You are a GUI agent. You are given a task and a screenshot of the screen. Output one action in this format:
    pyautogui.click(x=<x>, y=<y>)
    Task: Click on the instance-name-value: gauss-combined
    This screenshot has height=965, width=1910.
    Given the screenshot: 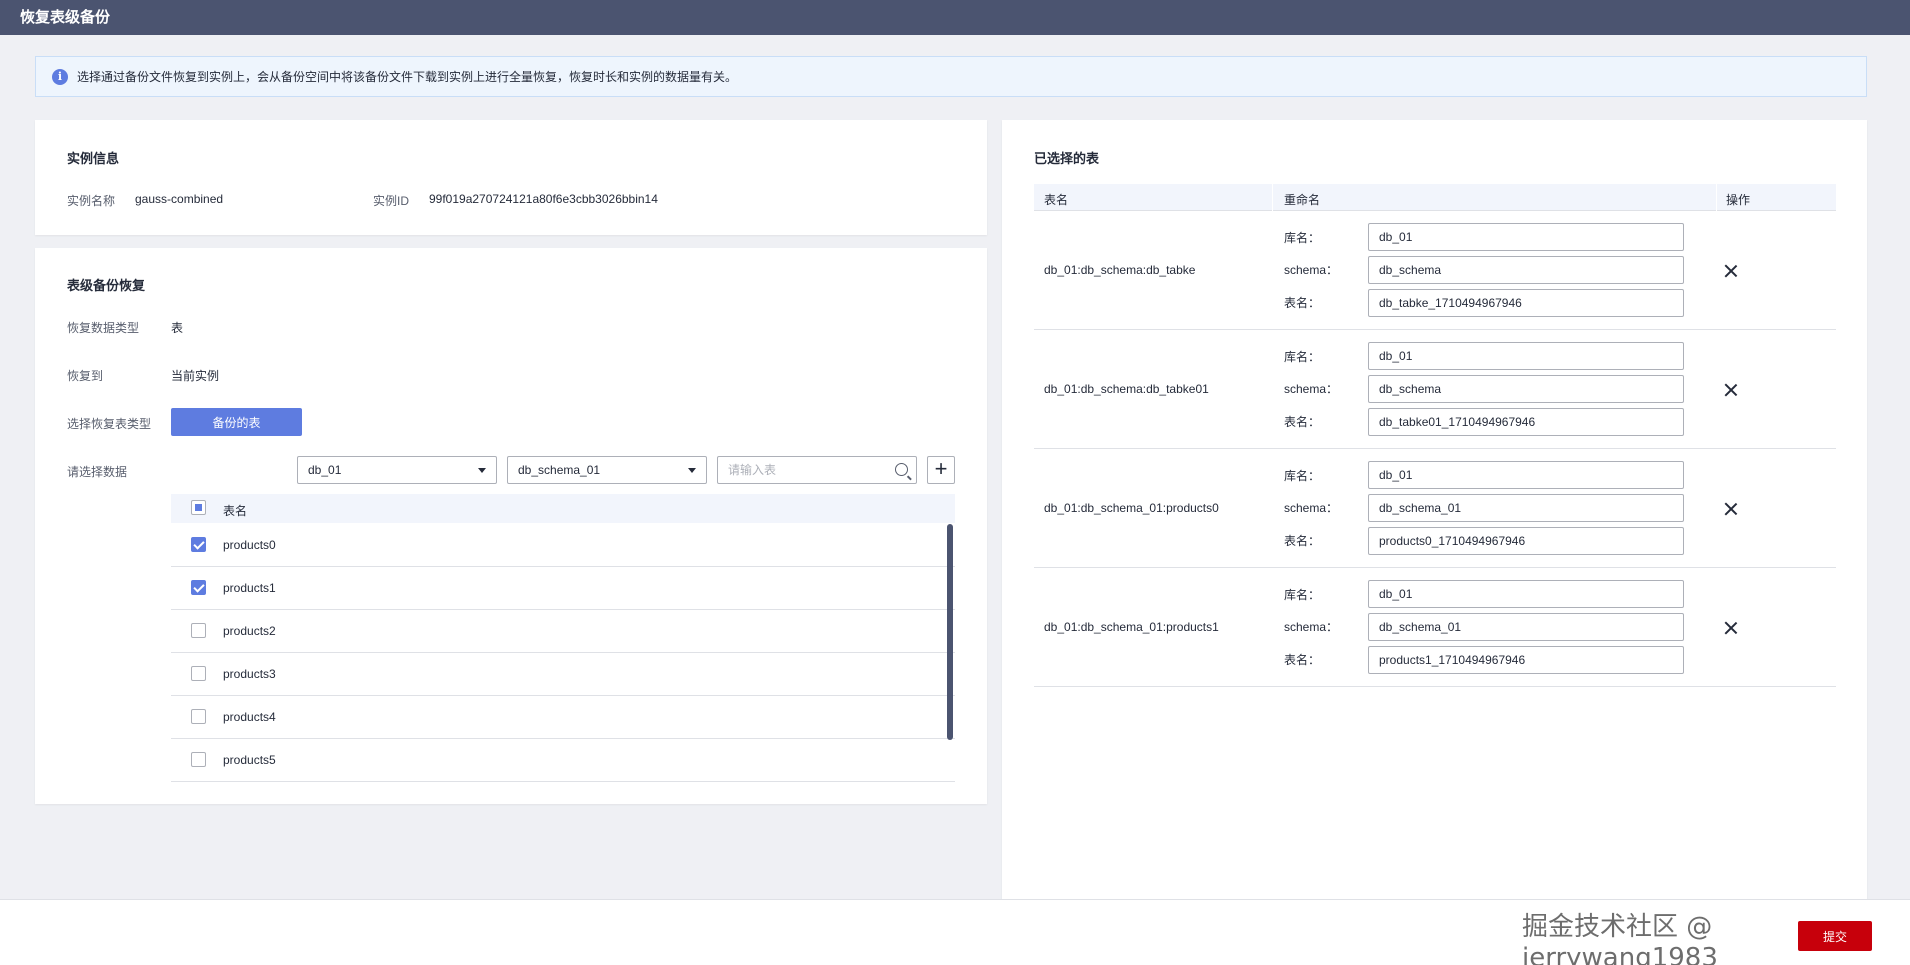 What is the action you would take?
    pyautogui.click(x=179, y=199)
    